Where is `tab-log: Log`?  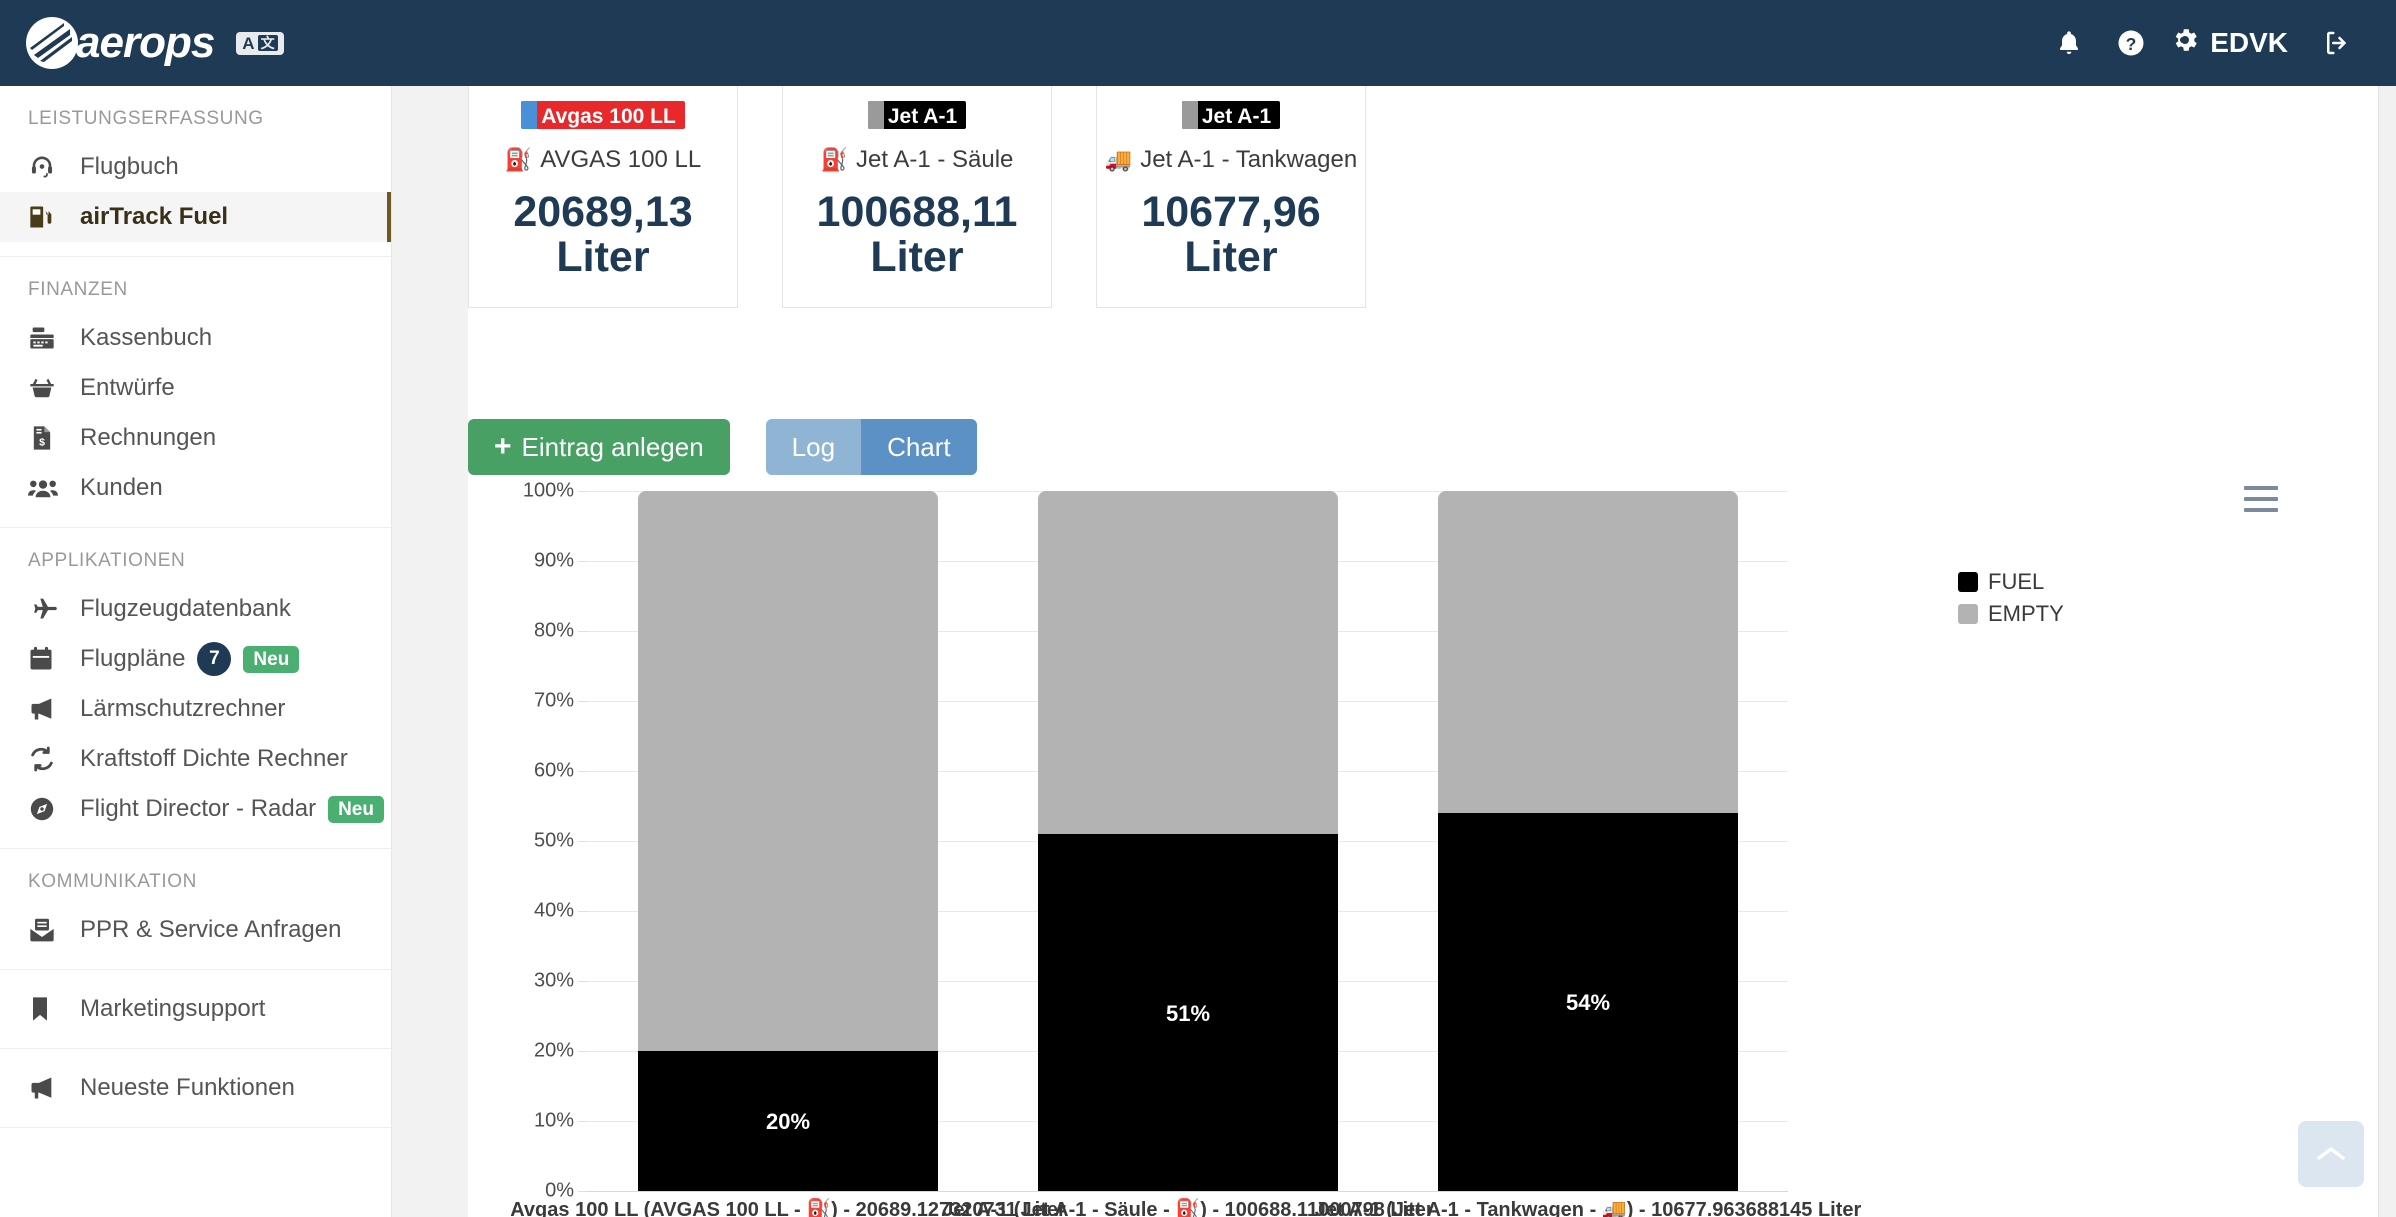 tab-log: Log is located at coordinates (813, 447).